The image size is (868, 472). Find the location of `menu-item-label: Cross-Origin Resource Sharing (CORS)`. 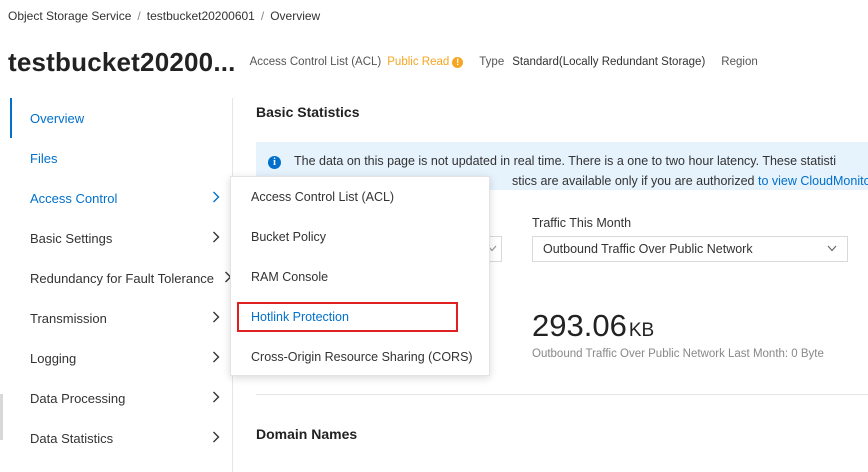

menu-item-label: Cross-Origin Resource Sharing (CORS) is located at coordinates (362, 357).